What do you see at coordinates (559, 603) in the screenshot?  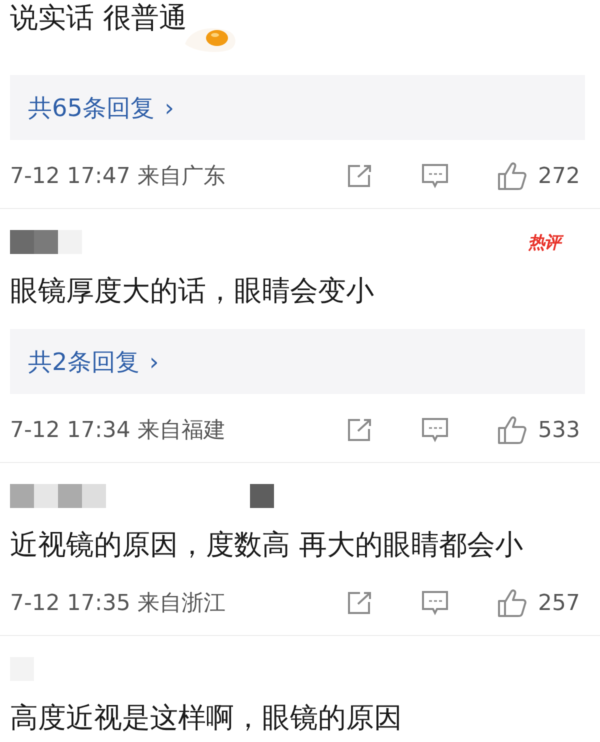 I see `like-count: 257` at bounding box center [559, 603].